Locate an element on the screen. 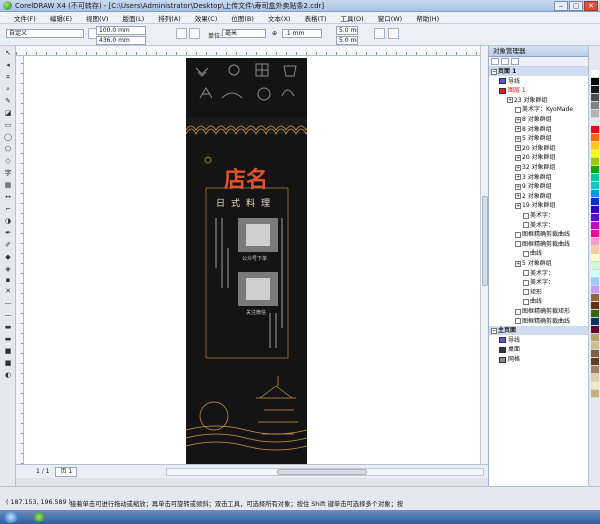 The height and width of the screenshot is (524, 600). menu-bitmaps: 位图(B) is located at coordinates (242, 18).